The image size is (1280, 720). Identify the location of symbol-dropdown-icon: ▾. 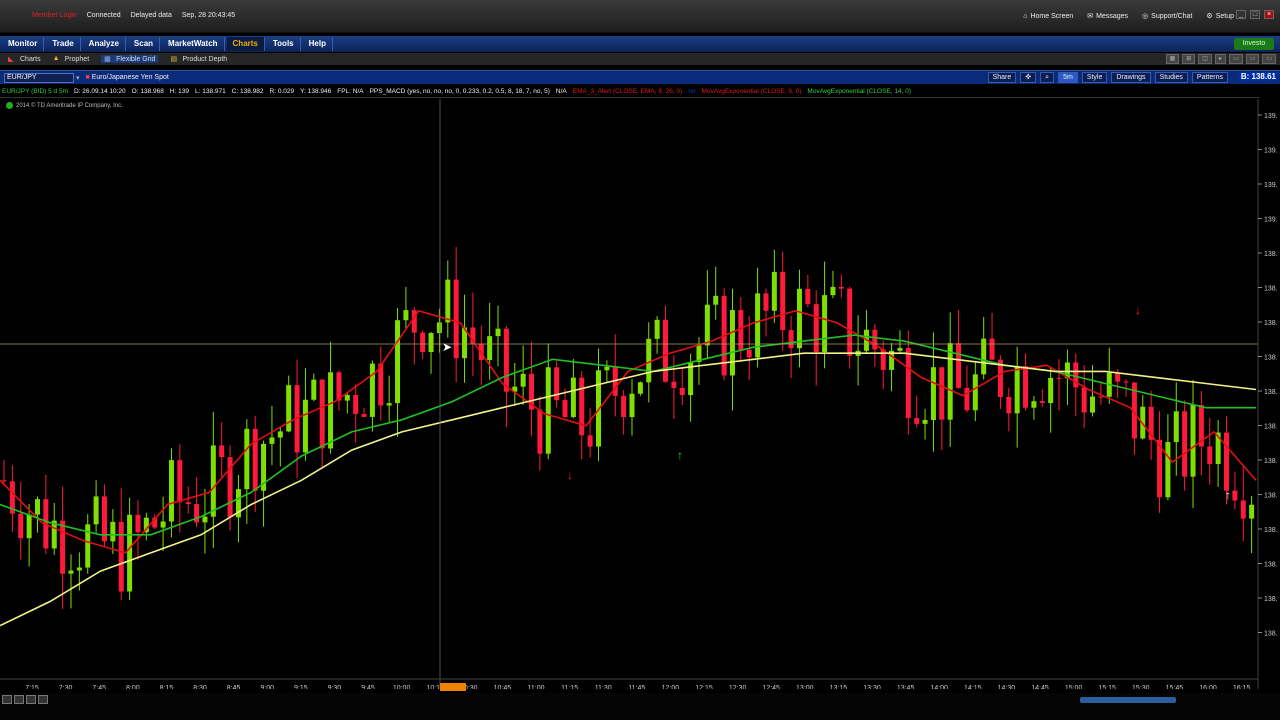
(78, 78).